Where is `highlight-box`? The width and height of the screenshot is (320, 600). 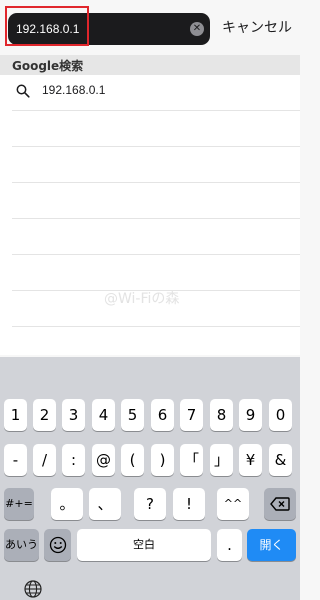 highlight-box is located at coordinates (47, 26).